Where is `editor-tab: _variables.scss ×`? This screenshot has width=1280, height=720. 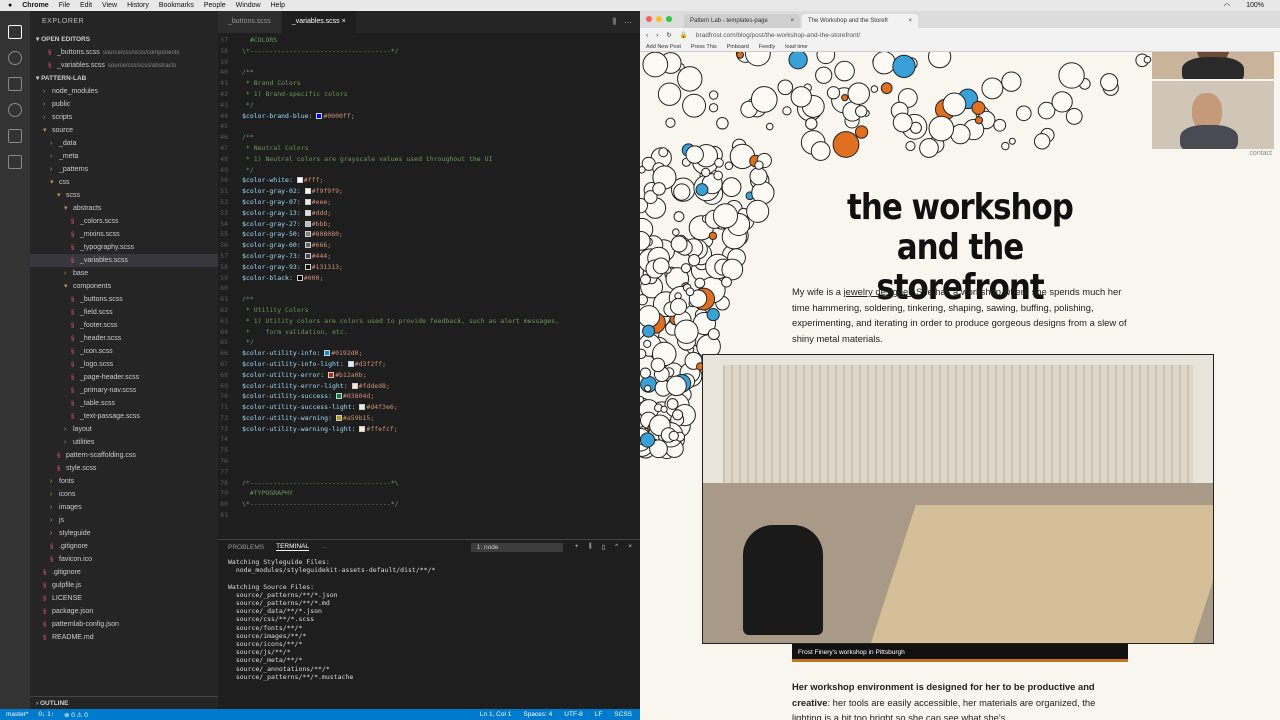 editor-tab: _variables.scss × is located at coordinates (319, 22).